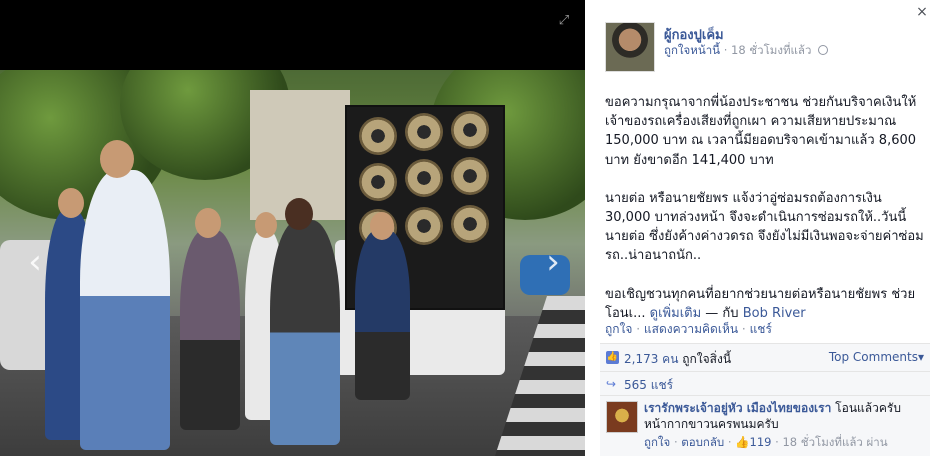  I want to click on expand-icon: ⤢, so click(564, 21).